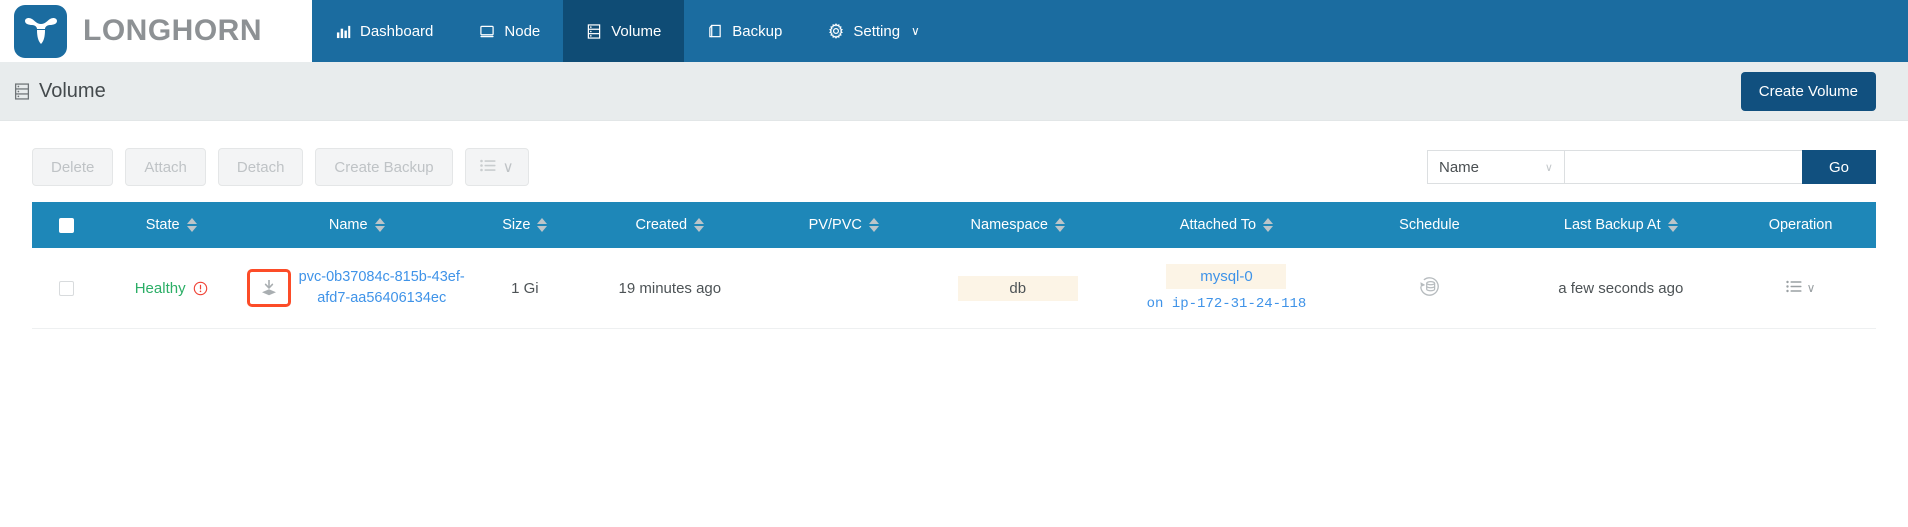  I want to click on header-attached-to-label: Attached To, so click(1218, 225).